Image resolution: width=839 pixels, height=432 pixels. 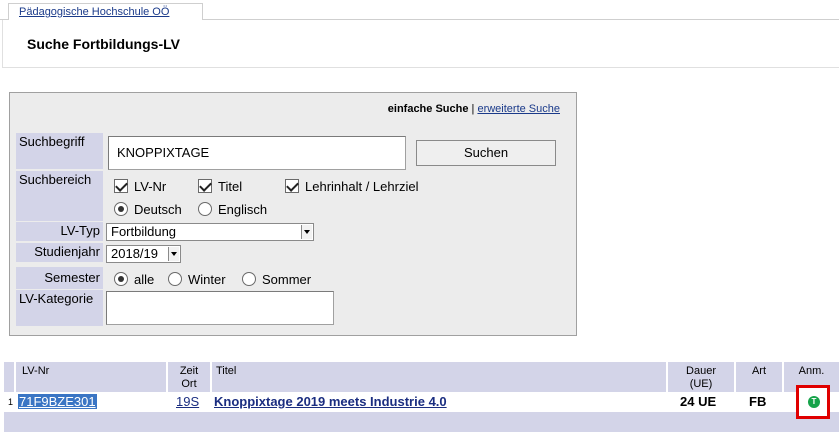 I want to click on col-dauer-header: Dauer (UE), so click(x=700, y=377).